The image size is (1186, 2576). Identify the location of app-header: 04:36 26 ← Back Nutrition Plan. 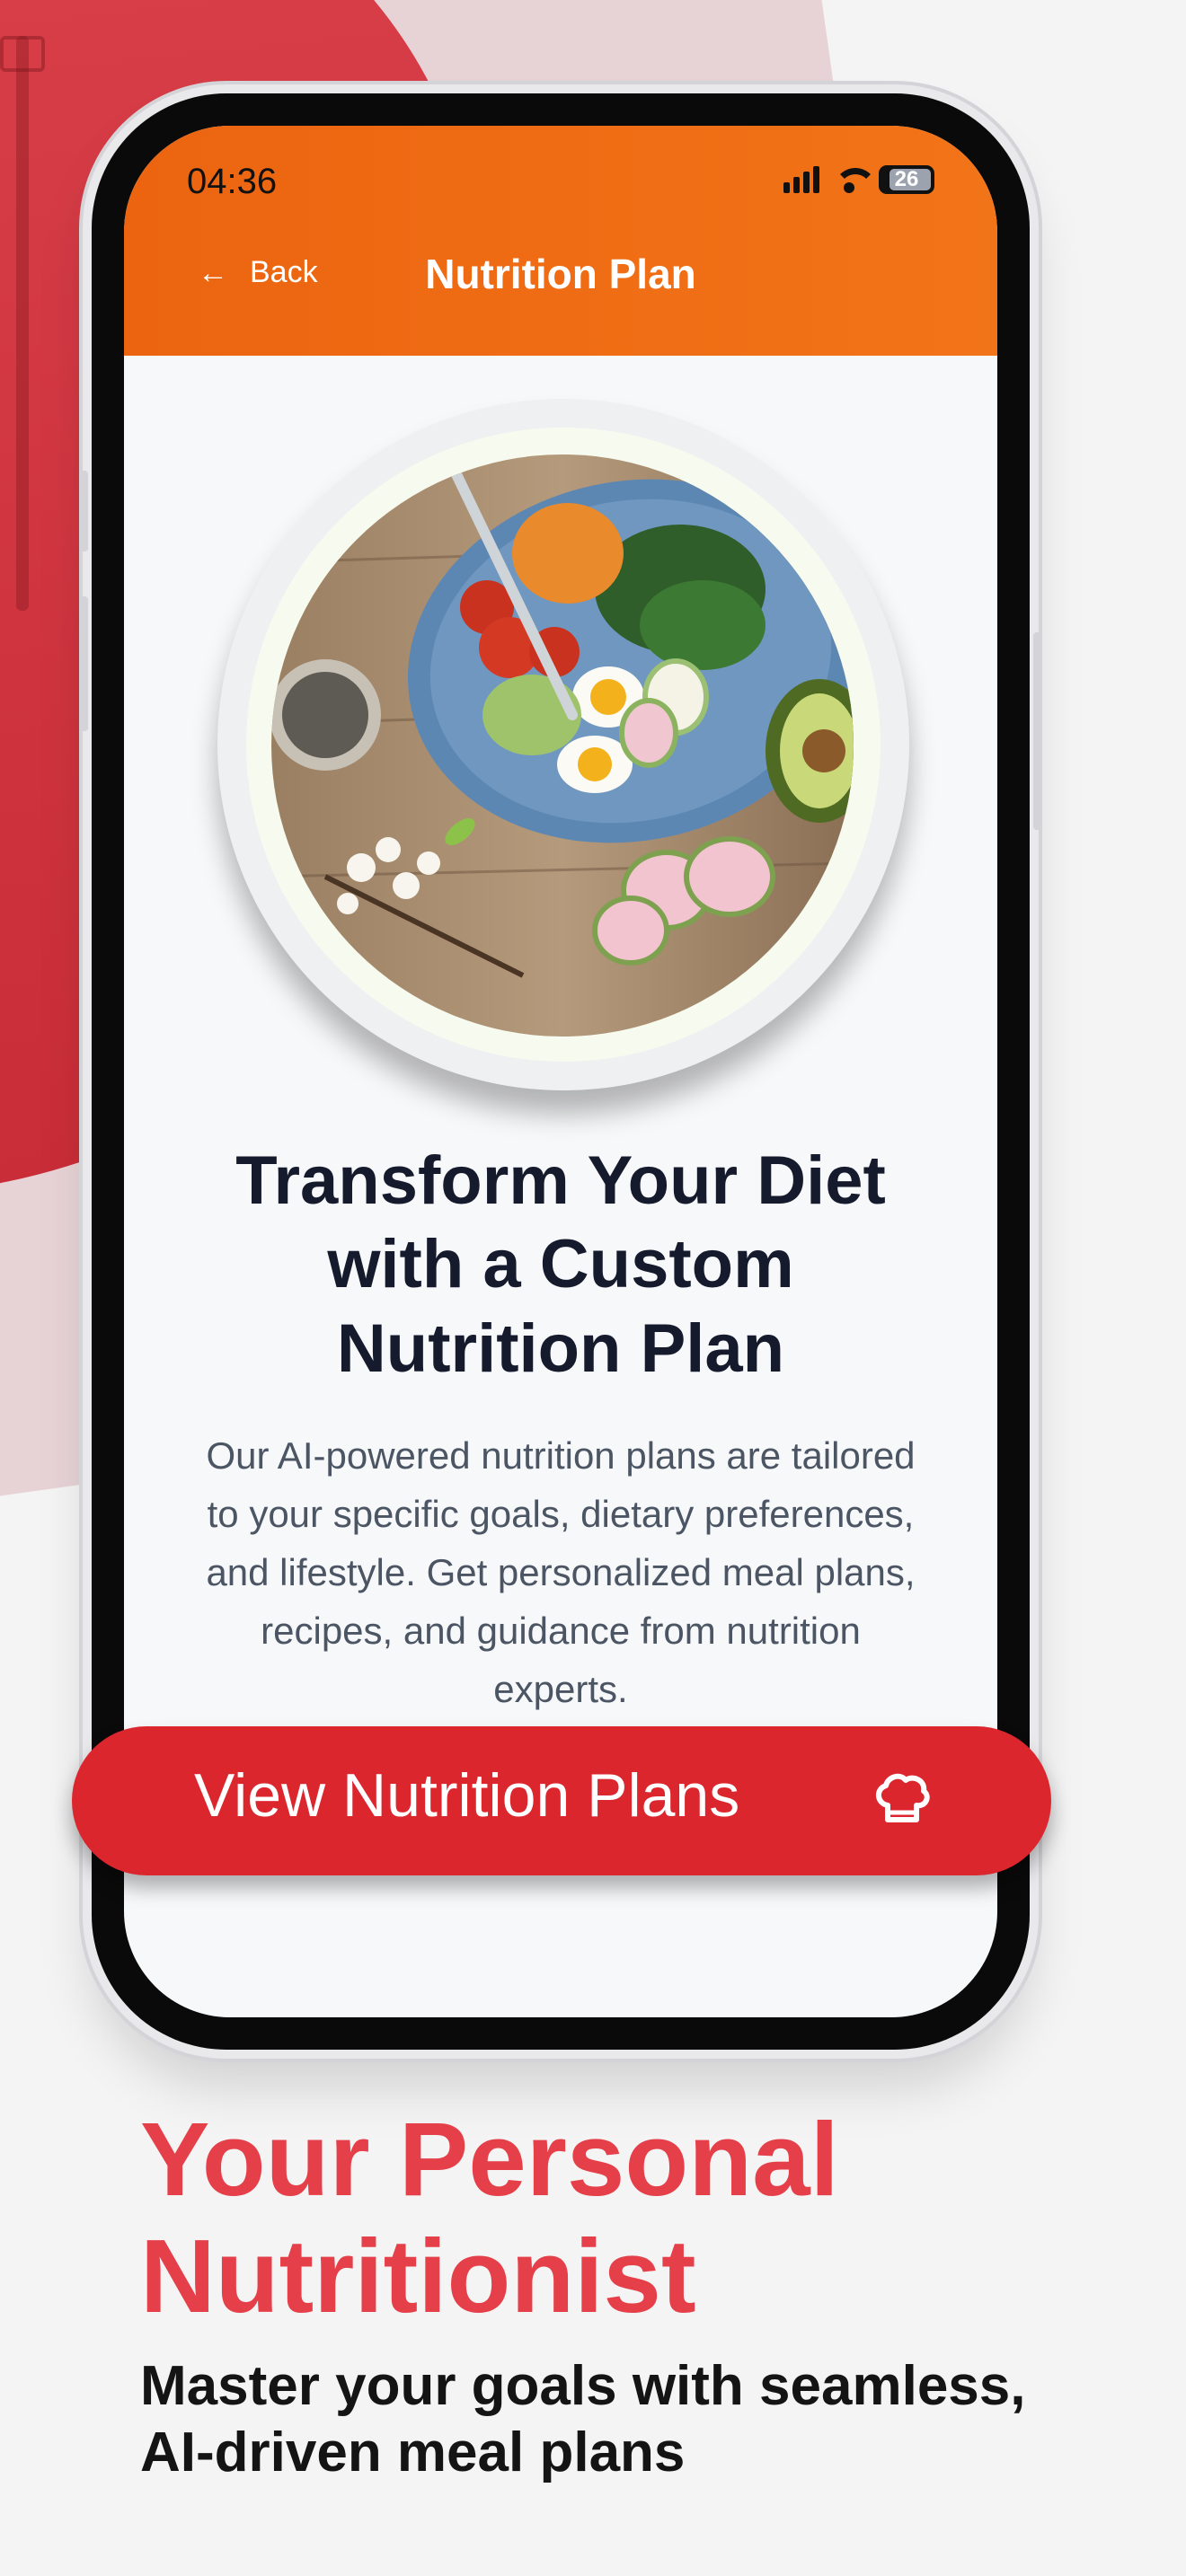
(560, 241).